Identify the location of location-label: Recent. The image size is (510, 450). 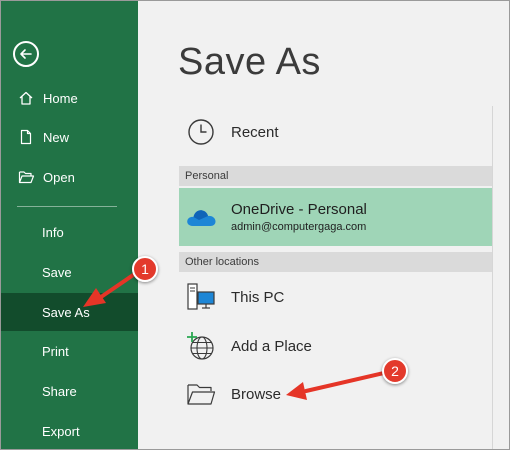
(255, 132).